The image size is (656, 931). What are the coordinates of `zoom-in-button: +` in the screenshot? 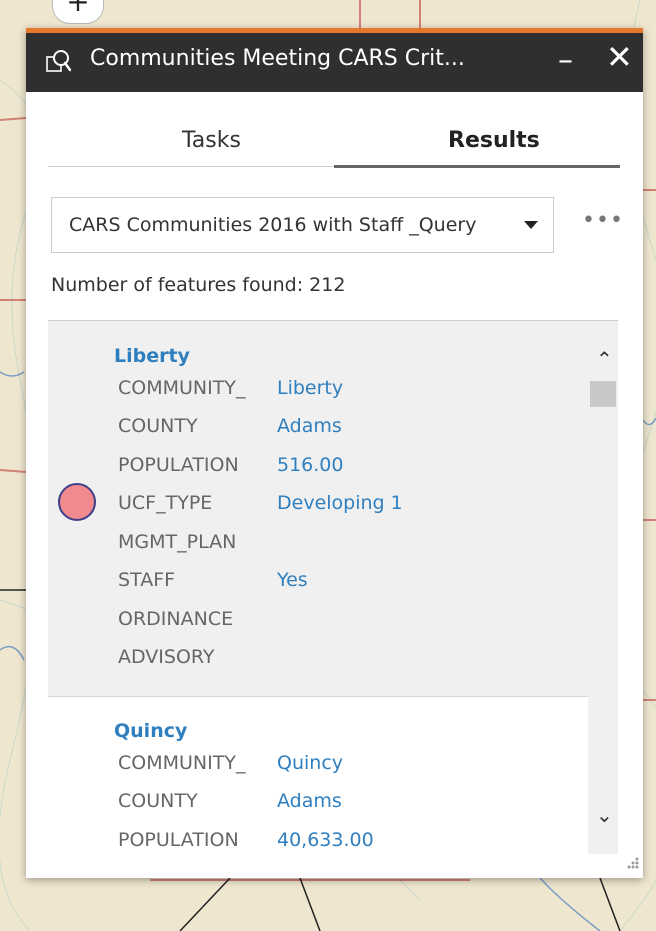 It's located at (78, 12).